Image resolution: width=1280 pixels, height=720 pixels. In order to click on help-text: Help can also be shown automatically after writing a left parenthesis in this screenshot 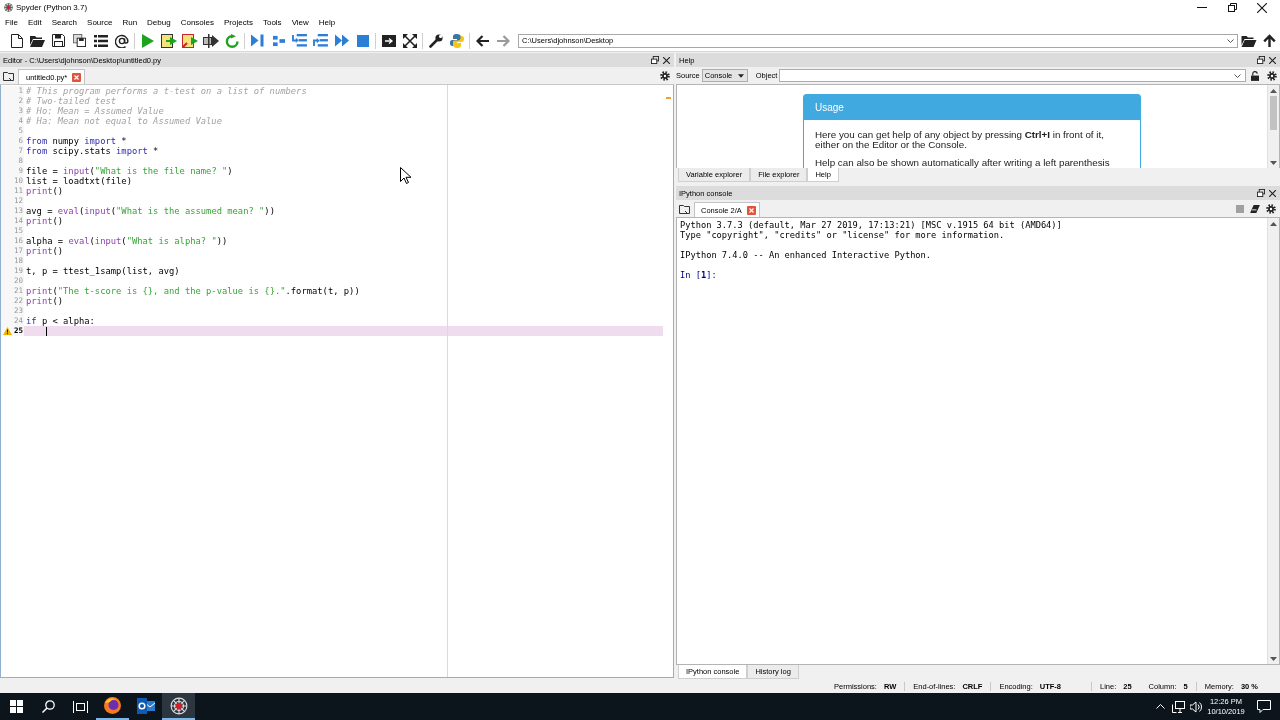, I will do `click(963, 163)`.